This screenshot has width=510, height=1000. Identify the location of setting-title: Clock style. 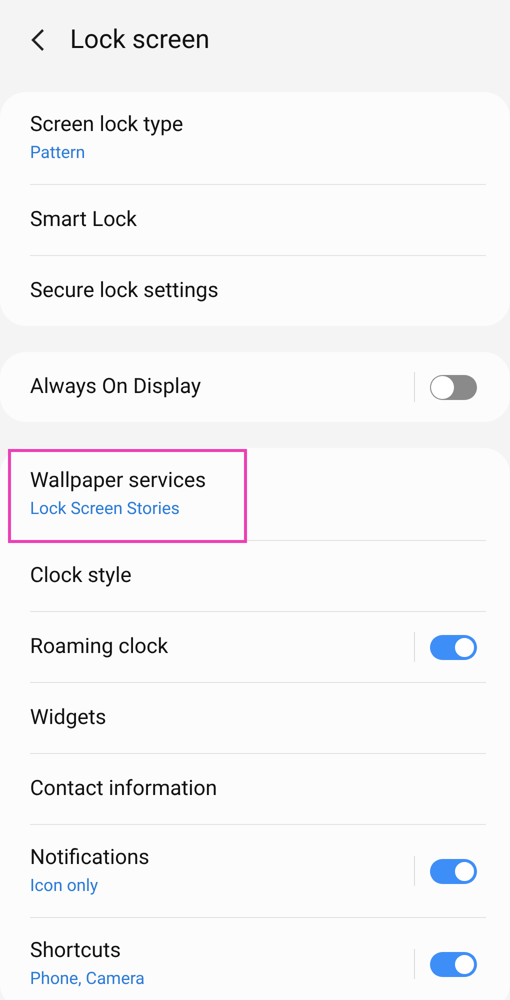
(81, 576).